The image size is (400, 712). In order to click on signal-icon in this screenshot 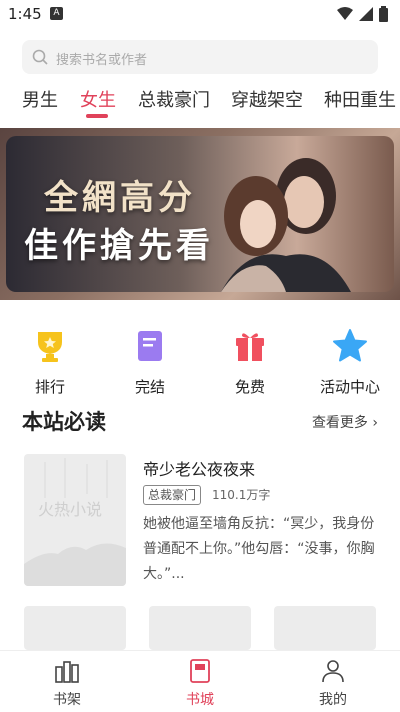, I will do `click(366, 14)`.